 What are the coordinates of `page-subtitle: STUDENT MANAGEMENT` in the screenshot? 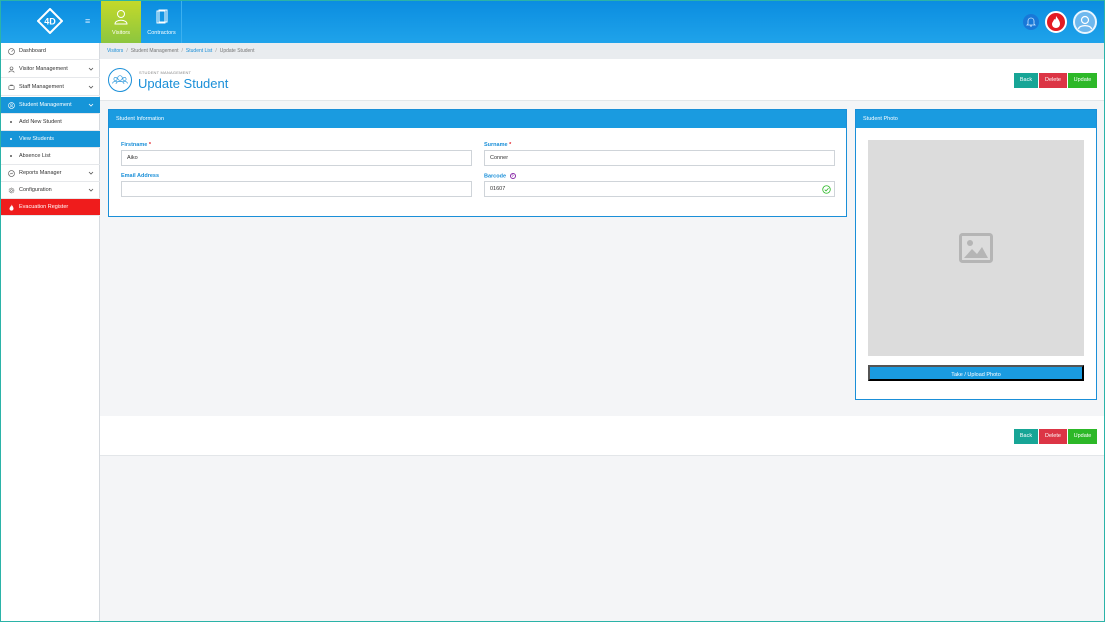 It's located at (165, 72).